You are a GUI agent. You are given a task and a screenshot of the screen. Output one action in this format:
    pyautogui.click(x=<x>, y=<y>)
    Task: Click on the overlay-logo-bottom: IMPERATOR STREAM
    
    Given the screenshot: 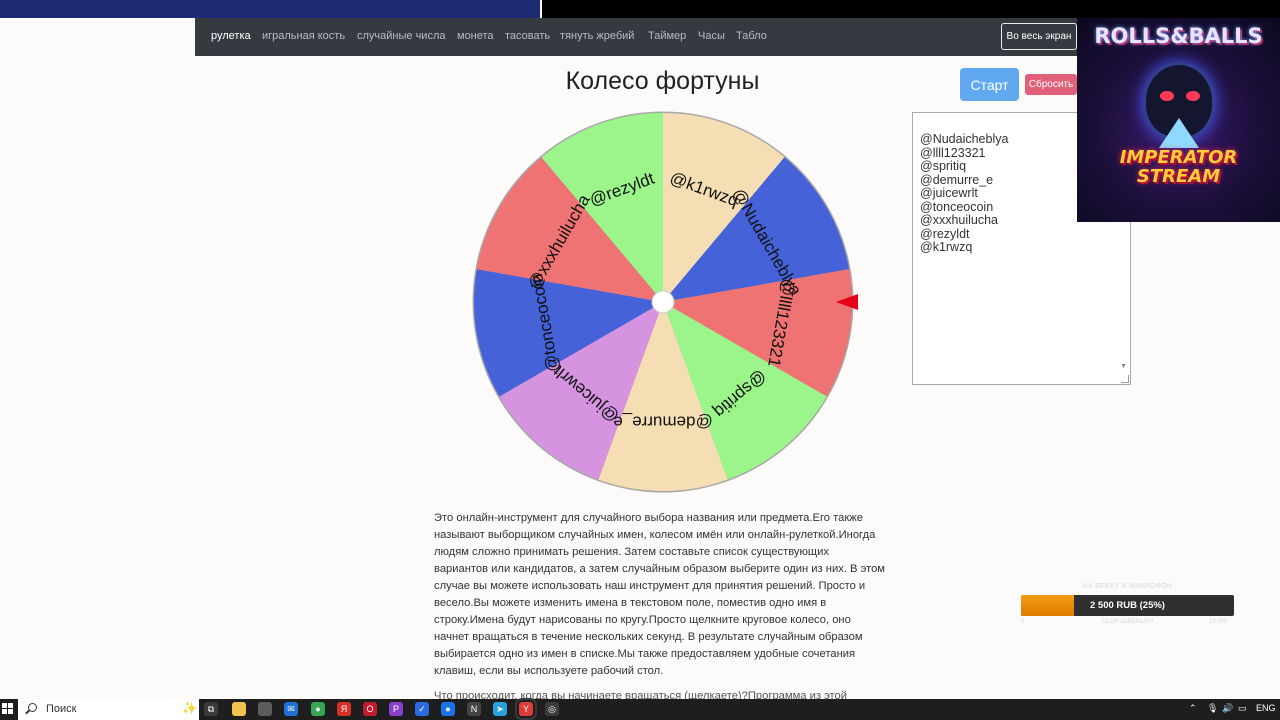 What is the action you would take?
    pyautogui.click(x=1178, y=167)
    